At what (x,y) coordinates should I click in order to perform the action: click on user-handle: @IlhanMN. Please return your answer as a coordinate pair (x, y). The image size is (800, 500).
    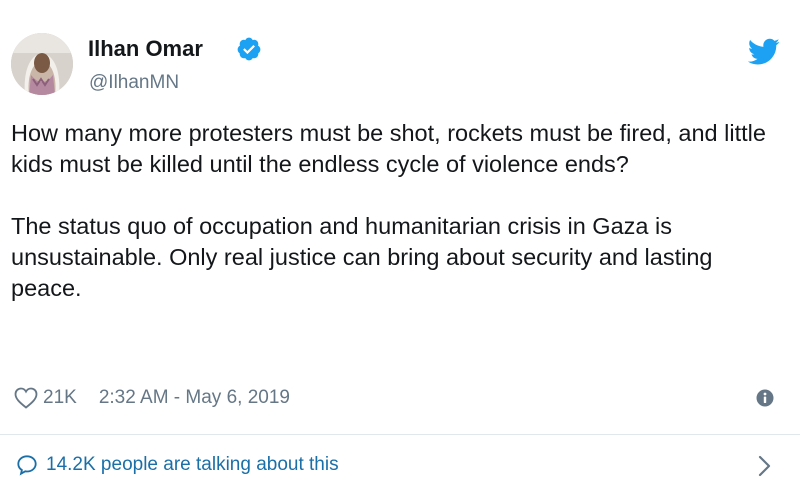
    Looking at the image, I should click on (134, 83).